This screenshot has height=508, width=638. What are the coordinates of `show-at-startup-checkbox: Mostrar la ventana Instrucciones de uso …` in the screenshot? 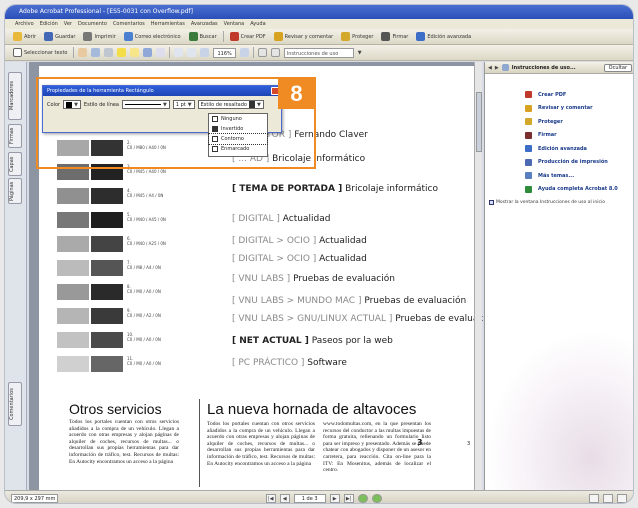 It's located at (560, 202).